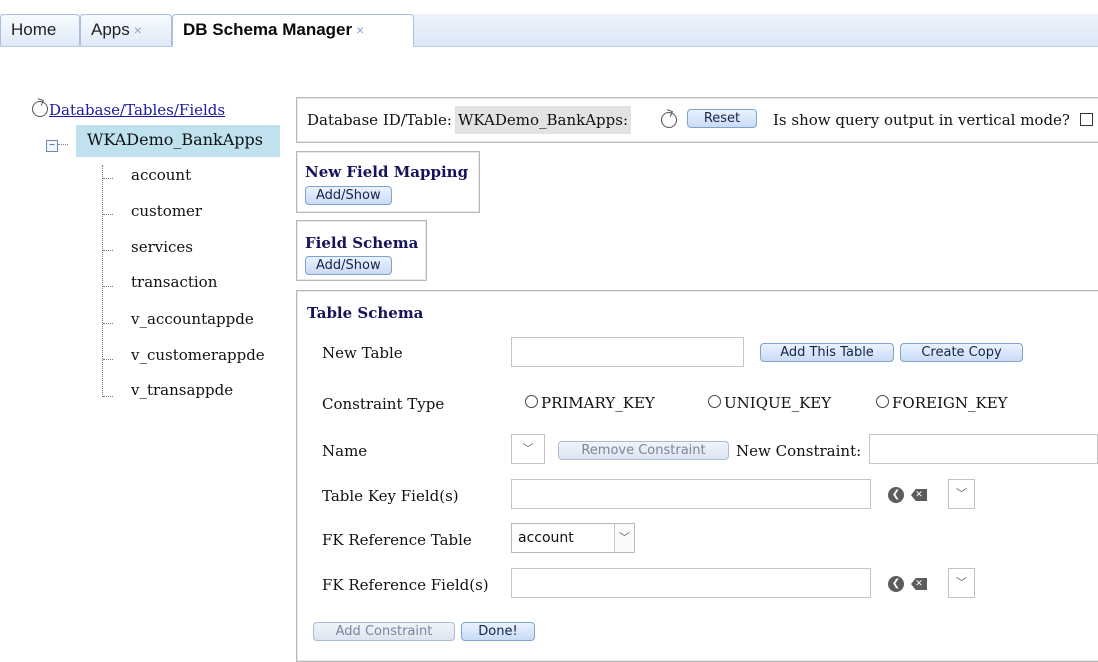 This screenshot has width=1098, height=662. Describe the element at coordinates (921, 120) in the screenshot. I see `vertical-mode-label: Is show query output in vertical mode?` at that location.